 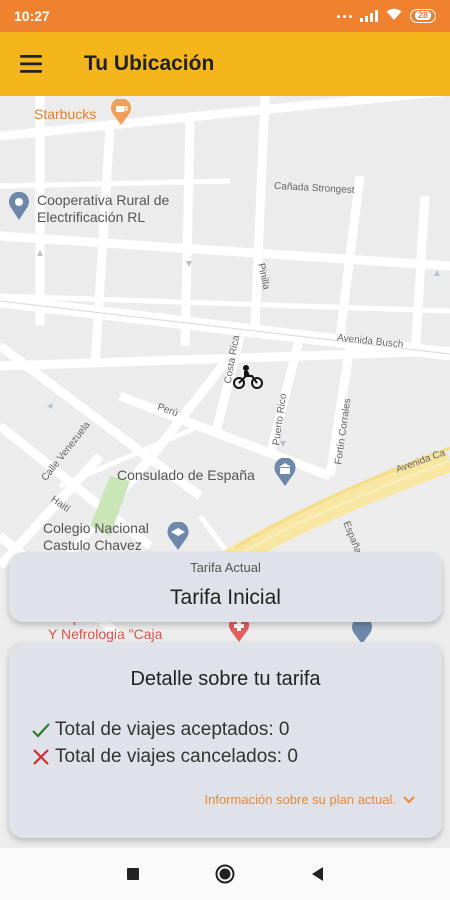 What do you see at coordinates (368, 16) in the screenshot?
I see `signal-icon` at bounding box center [368, 16].